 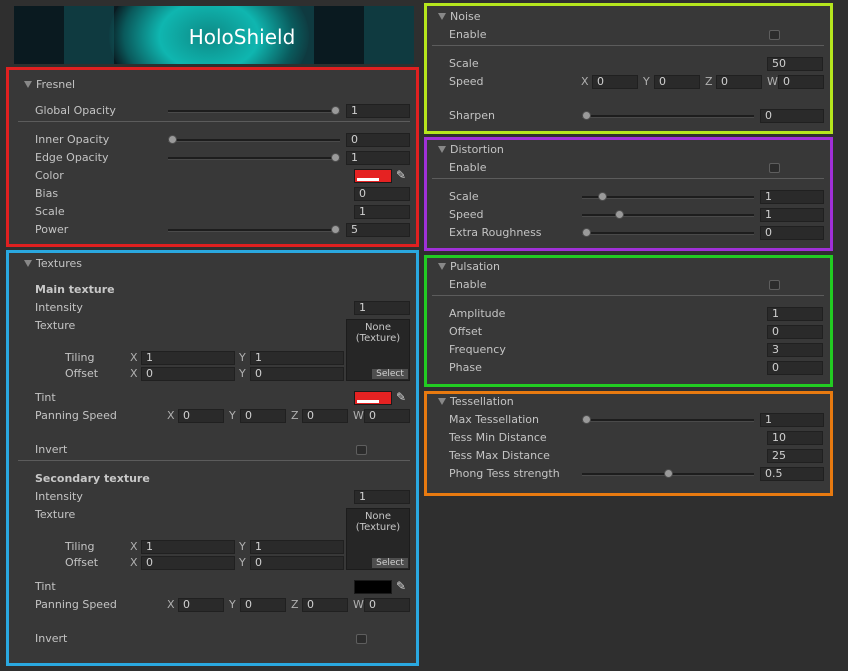 What do you see at coordinates (792, 215) in the screenshot?
I see `distortion-speed-field: 1` at bounding box center [792, 215].